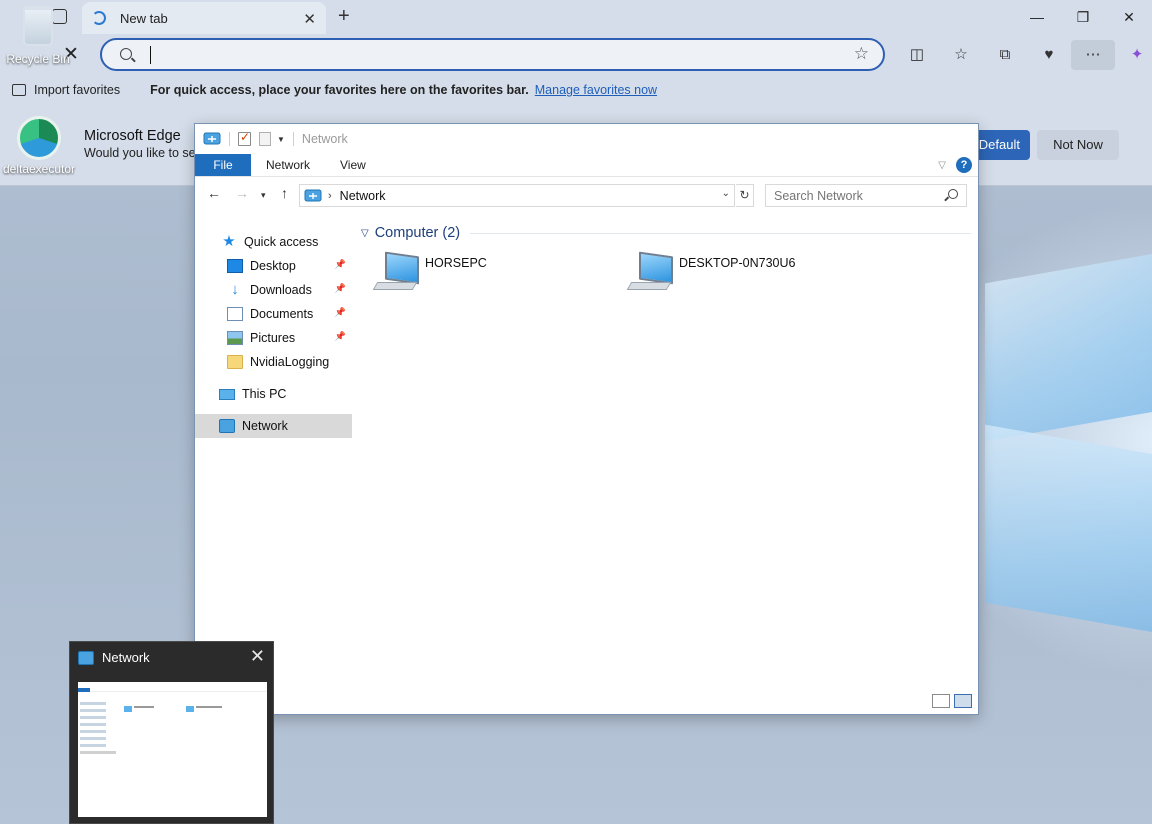  Describe the element at coordinates (963, 701) in the screenshot. I see `large-icons-view-icon` at that location.